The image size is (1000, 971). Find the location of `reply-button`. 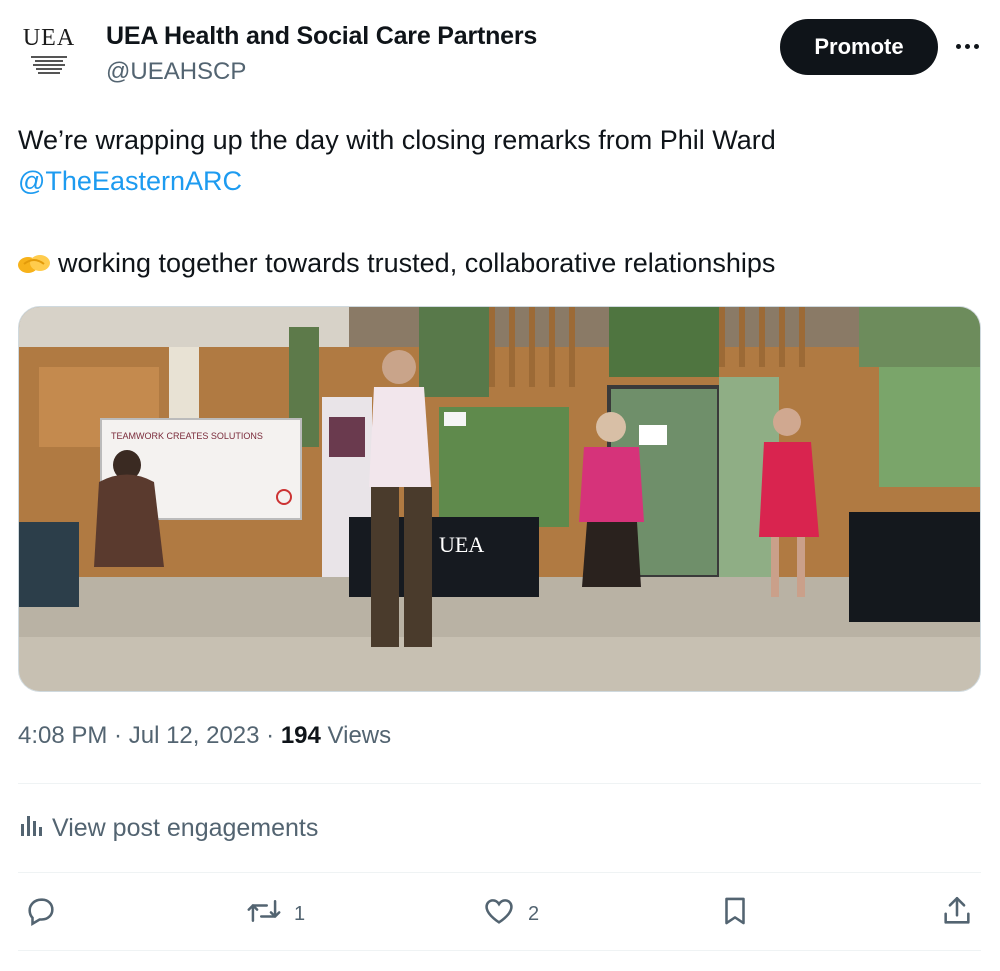

reply-button is located at coordinates (47, 914).